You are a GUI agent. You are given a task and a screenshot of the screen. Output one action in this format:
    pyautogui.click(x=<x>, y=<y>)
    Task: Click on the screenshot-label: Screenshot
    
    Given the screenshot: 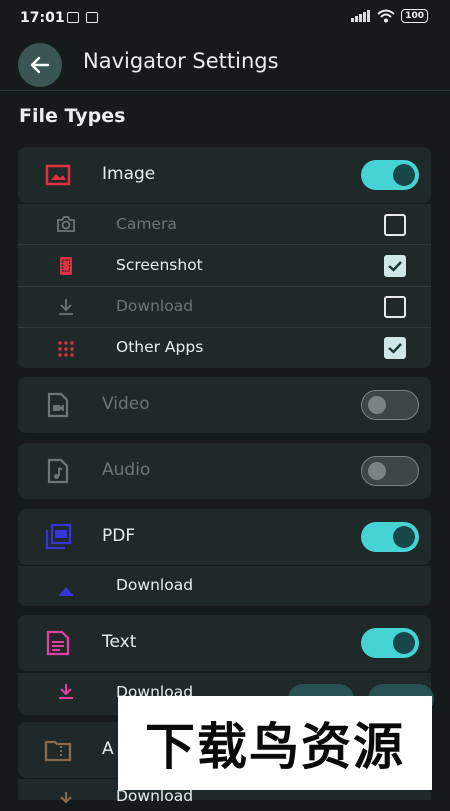 What is the action you would take?
    pyautogui.click(x=159, y=265)
    